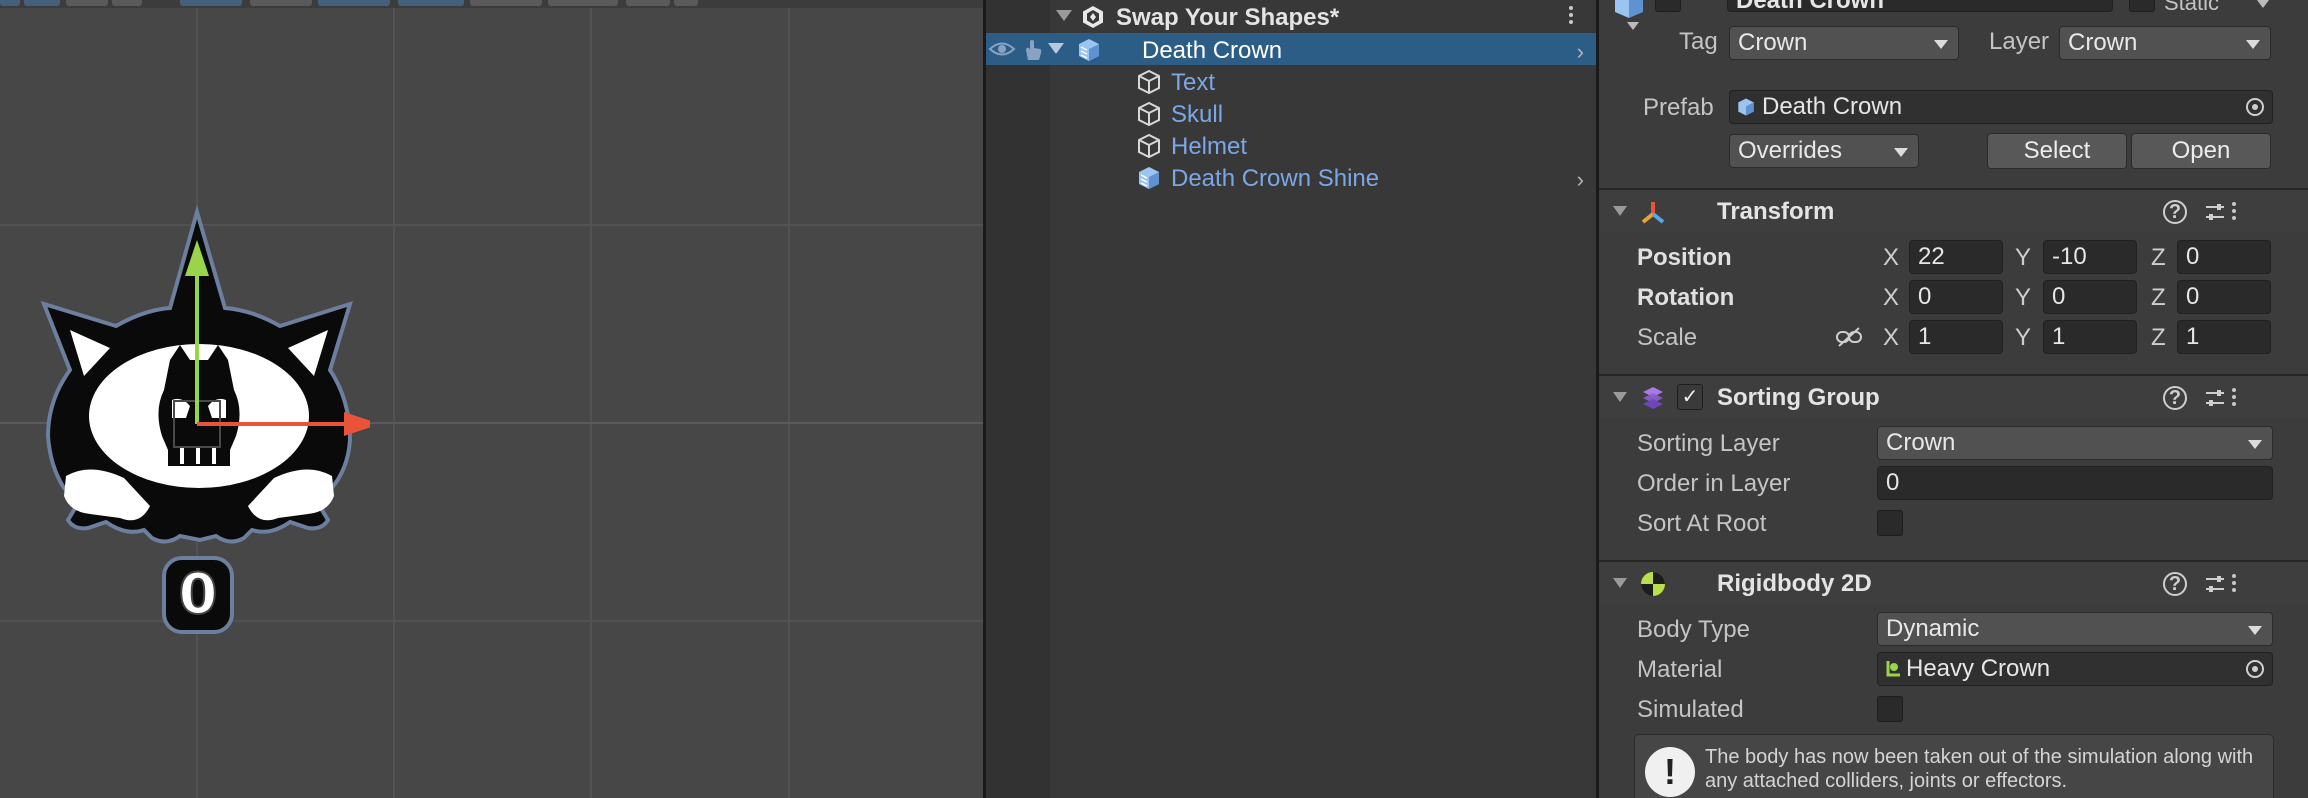 The width and height of the screenshot is (2308, 798). Describe the element at coordinates (2224, 337) in the screenshot. I see `scale-z-field: 1` at that location.